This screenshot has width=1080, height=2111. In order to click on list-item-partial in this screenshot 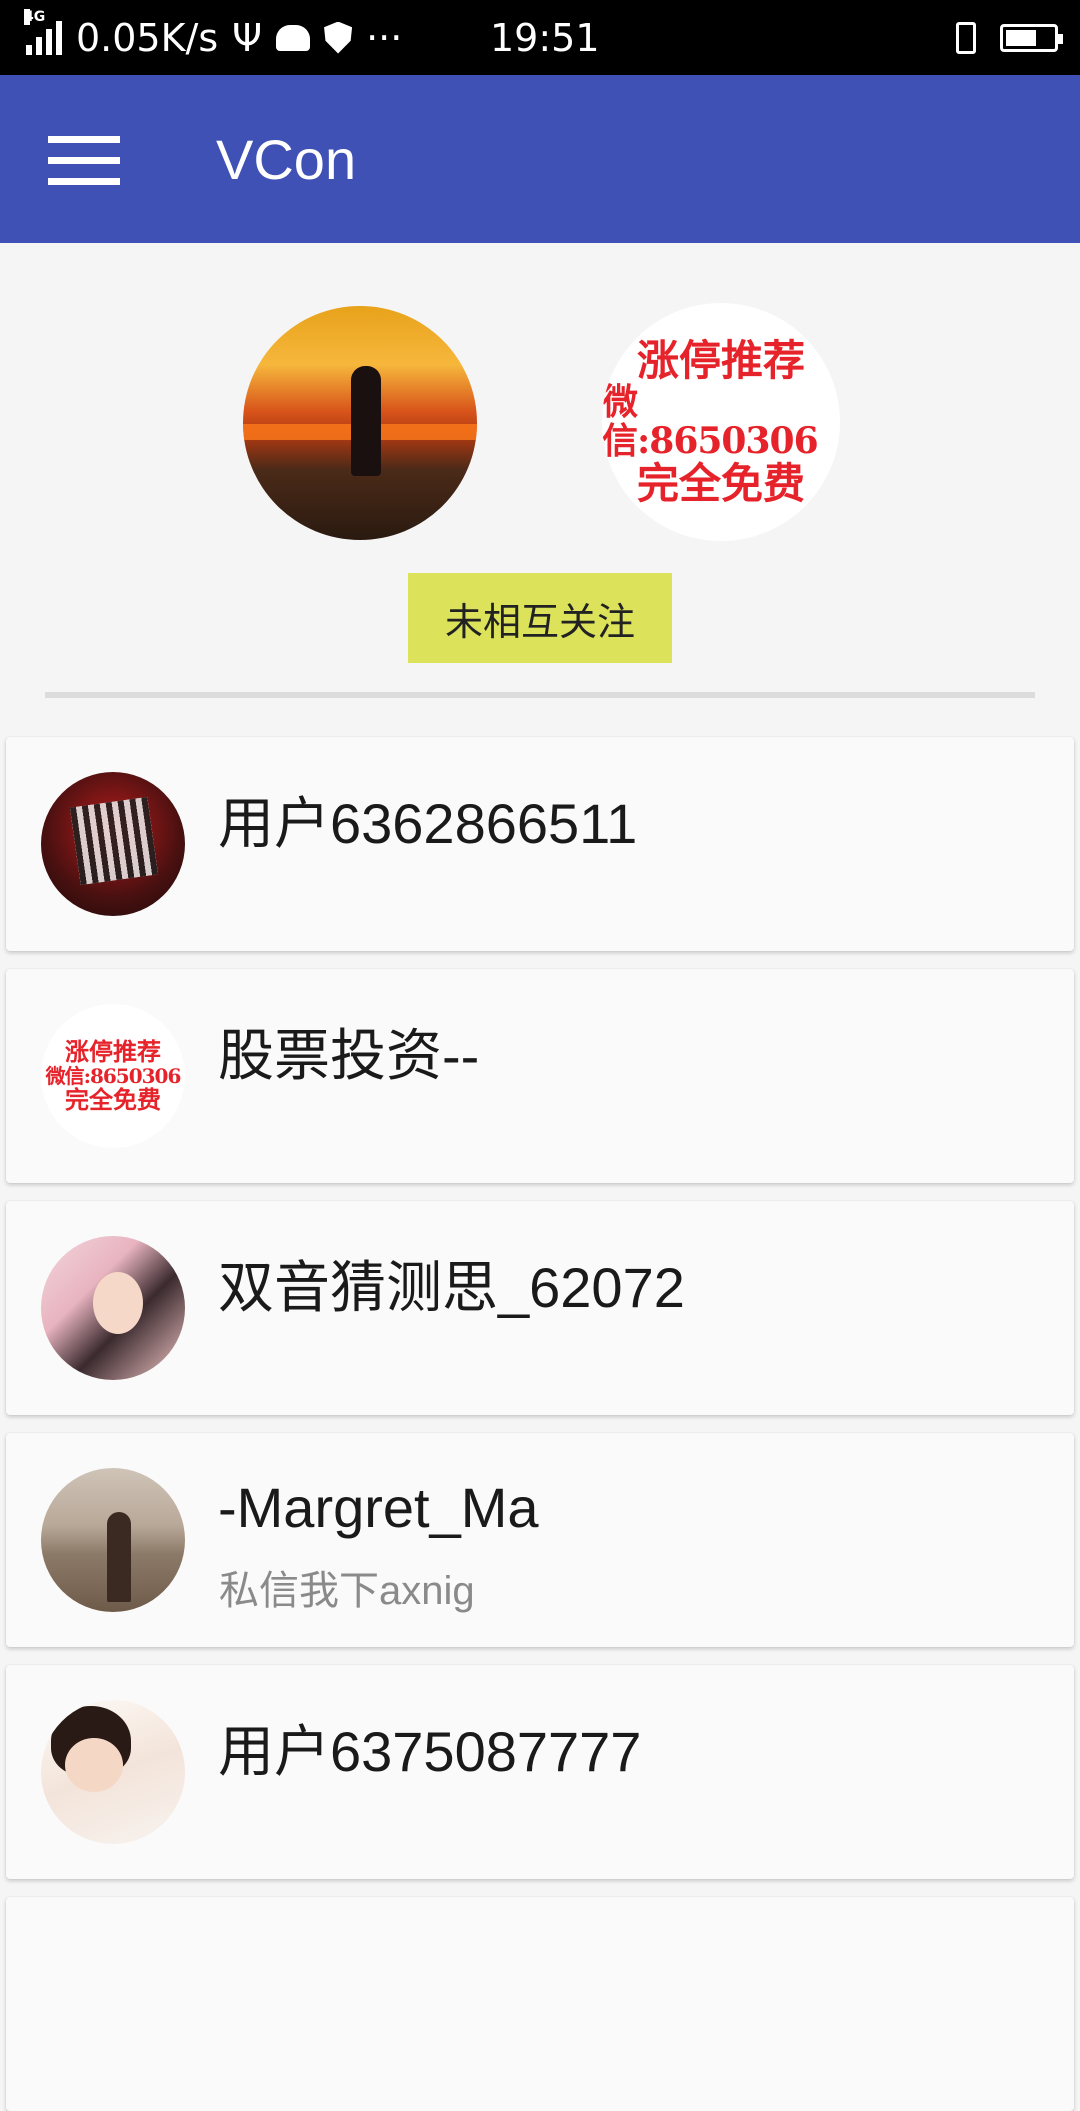, I will do `click(540, 2004)`.